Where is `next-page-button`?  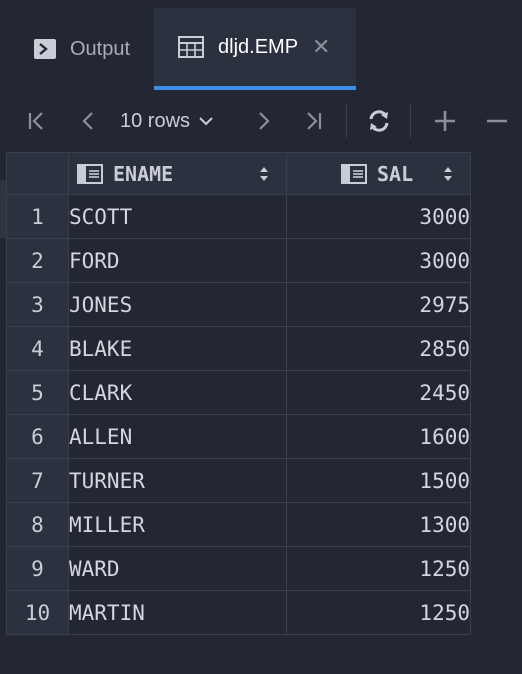 next-page-button is located at coordinates (263, 121).